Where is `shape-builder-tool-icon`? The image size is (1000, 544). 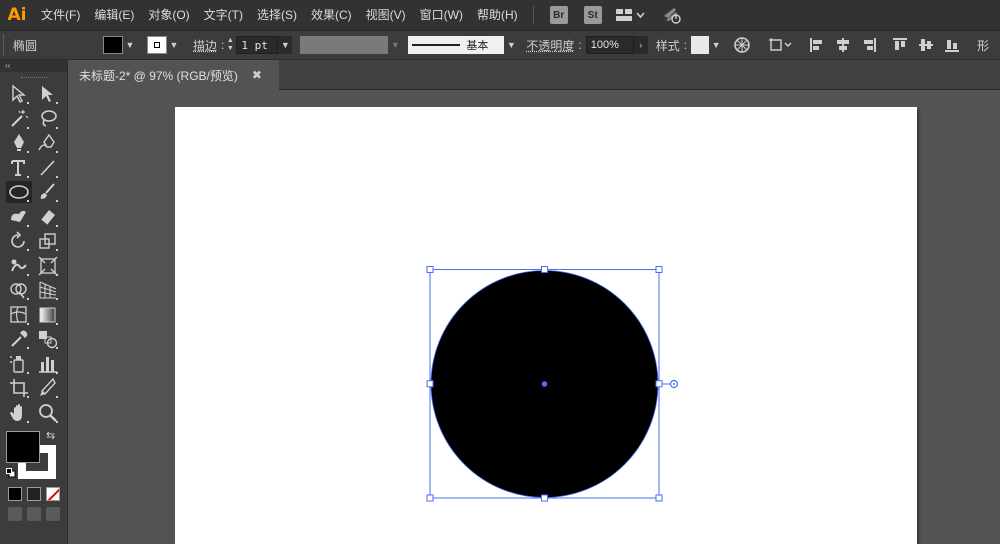 shape-builder-tool-icon is located at coordinates (19, 290).